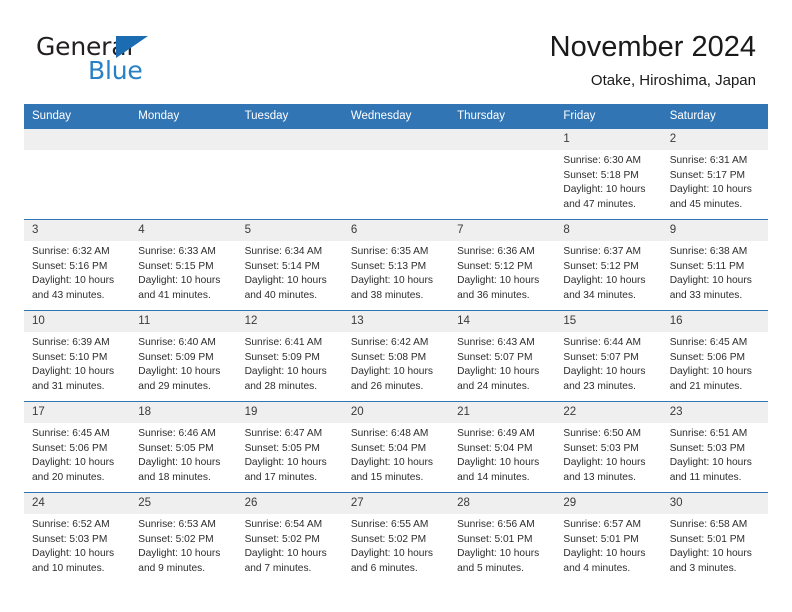  What do you see at coordinates (706, 204) in the screenshot?
I see `daylight-text: and 45 minutes.` at bounding box center [706, 204].